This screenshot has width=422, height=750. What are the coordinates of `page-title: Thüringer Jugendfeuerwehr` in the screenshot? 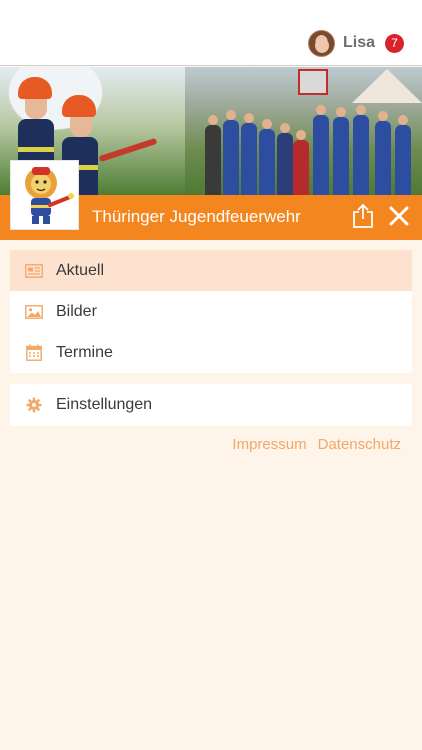 It's located at (196, 216).